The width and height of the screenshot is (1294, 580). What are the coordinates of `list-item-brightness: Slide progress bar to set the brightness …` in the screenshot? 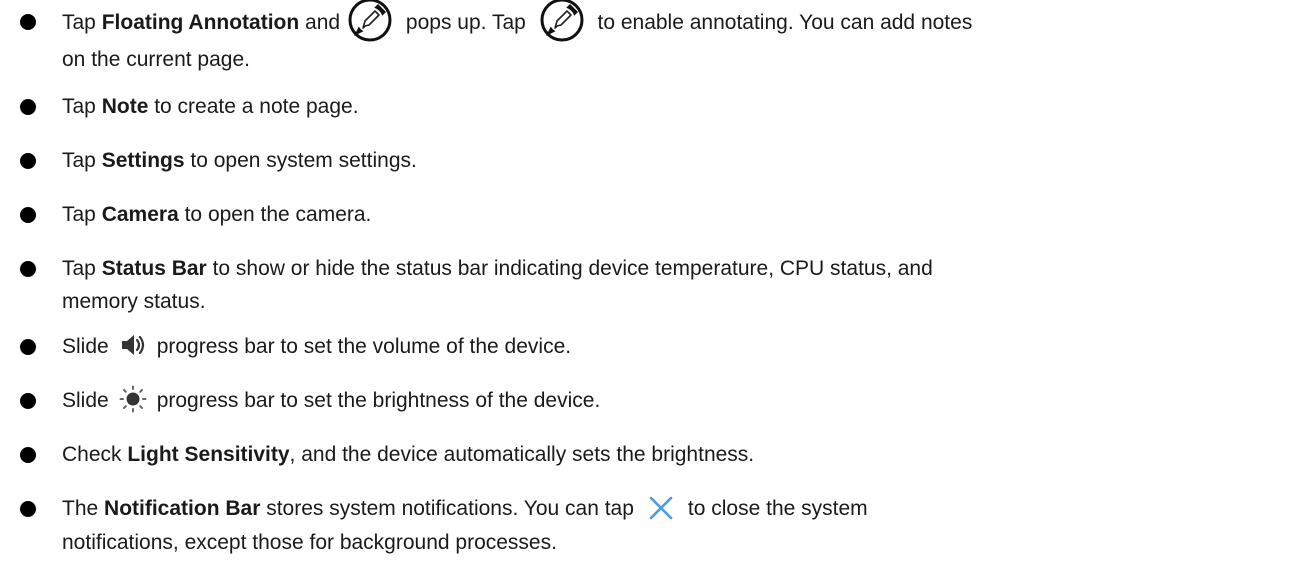 It's located at (647, 401).